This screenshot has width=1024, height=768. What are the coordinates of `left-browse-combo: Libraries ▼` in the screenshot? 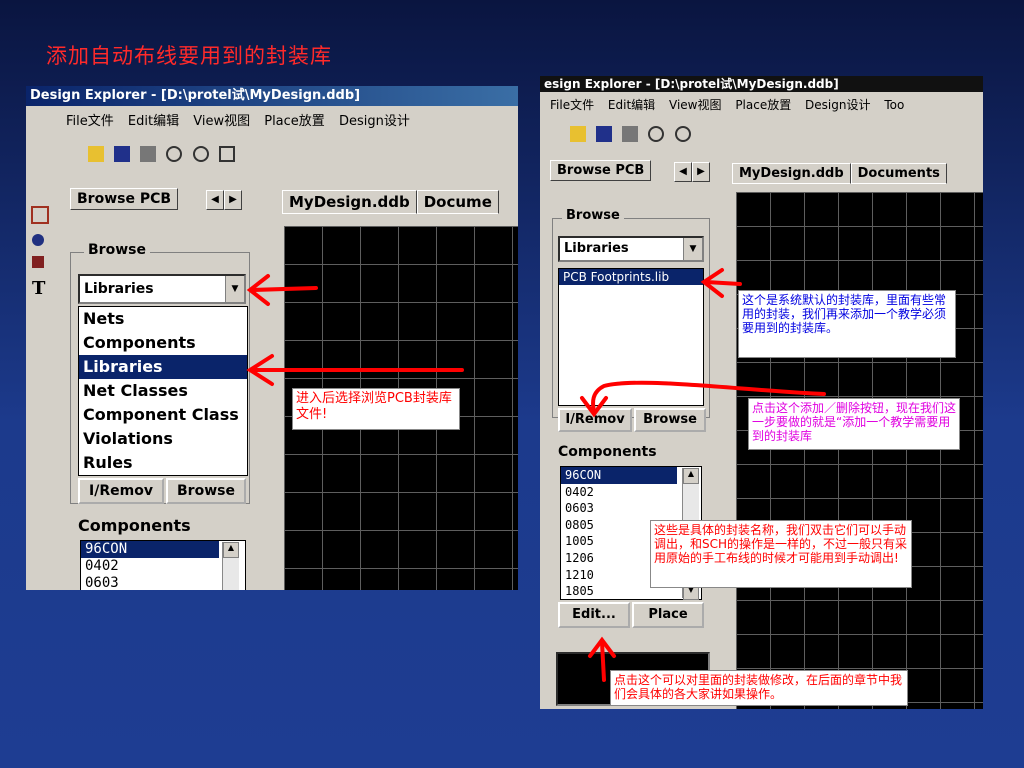 It's located at (162, 289).